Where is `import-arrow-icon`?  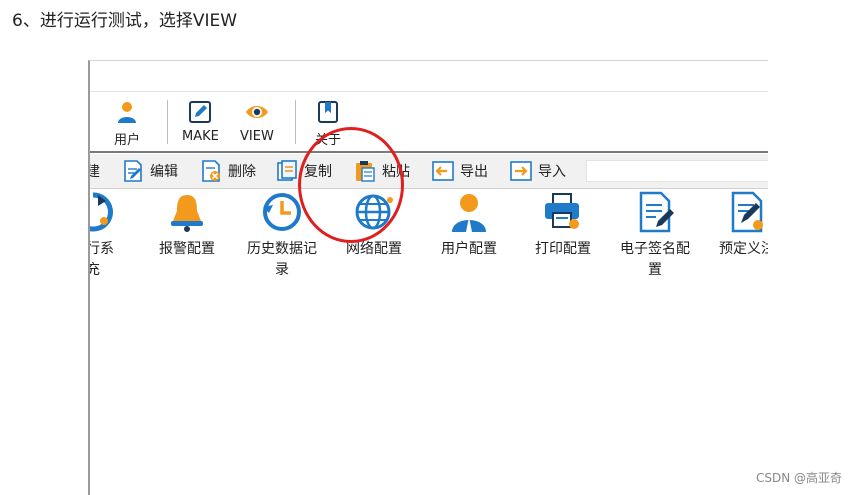
import-arrow-icon is located at coordinates (521, 171).